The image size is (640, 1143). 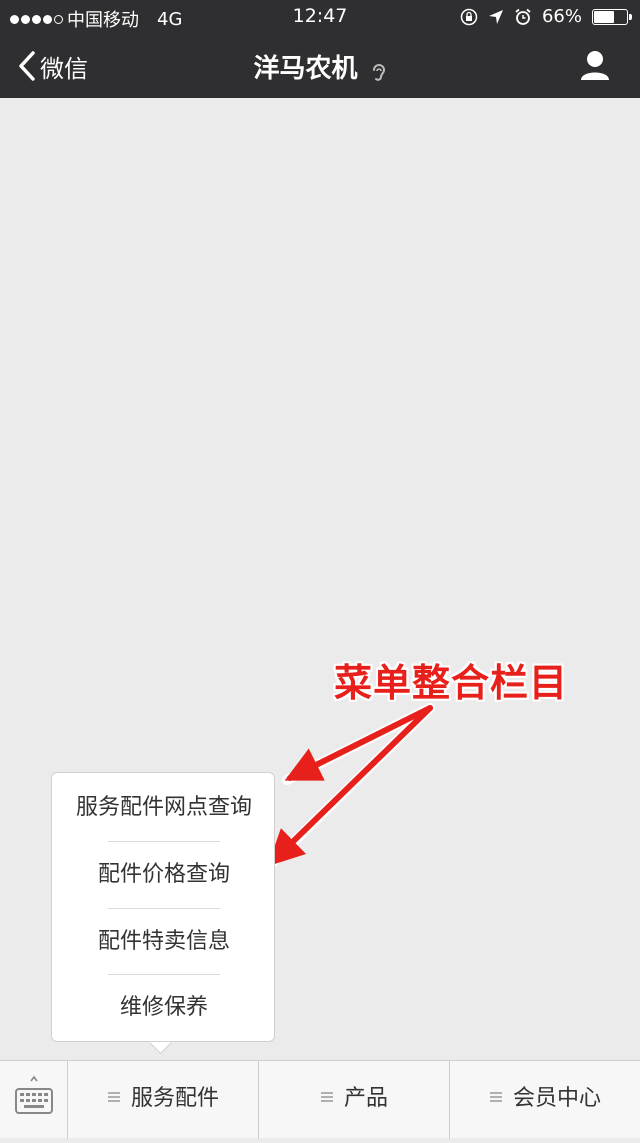 What do you see at coordinates (164, 808) in the screenshot?
I see `submenu-item-service-locator: 服务配件网点查询` at bounding box center [164, 808].